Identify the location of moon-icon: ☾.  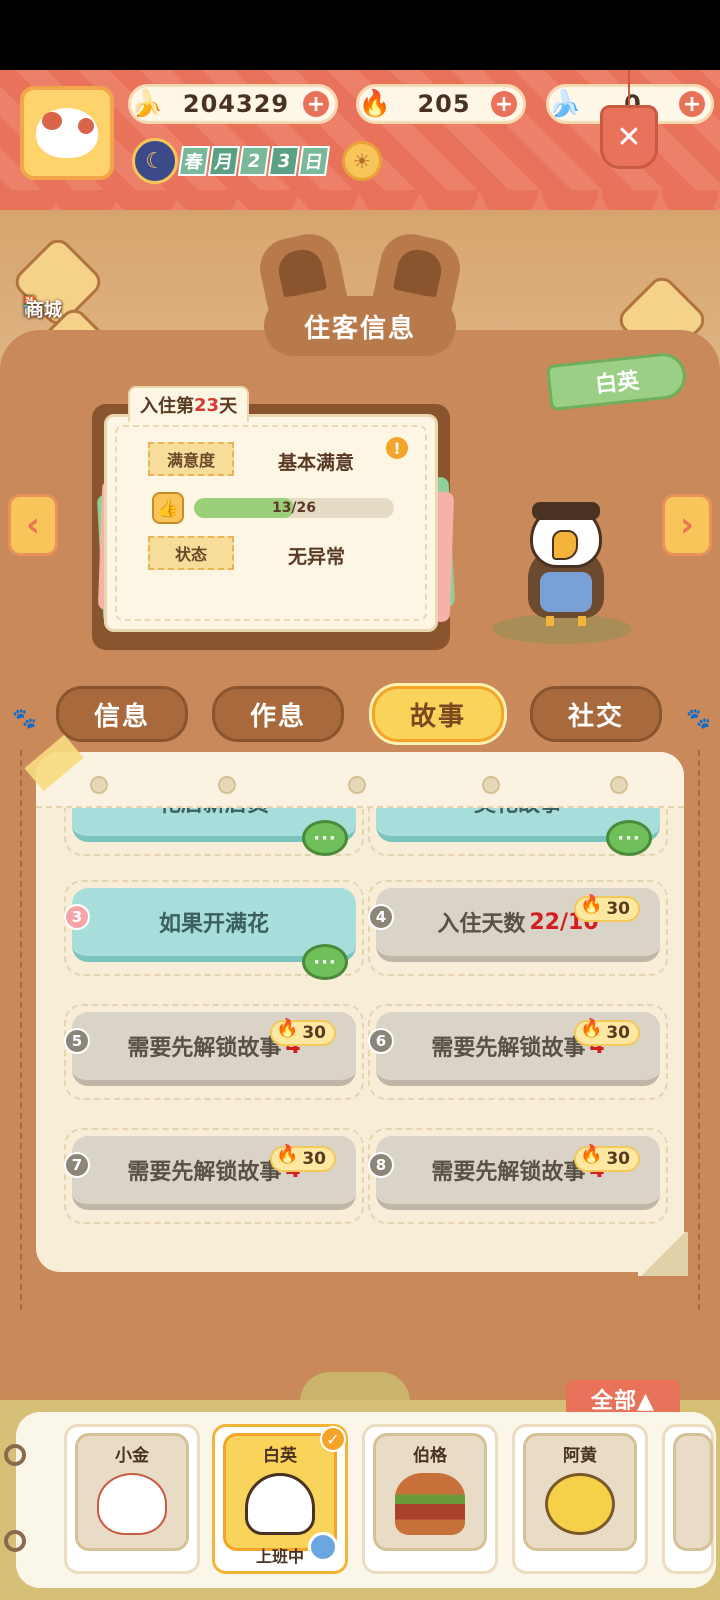
(155, 161).